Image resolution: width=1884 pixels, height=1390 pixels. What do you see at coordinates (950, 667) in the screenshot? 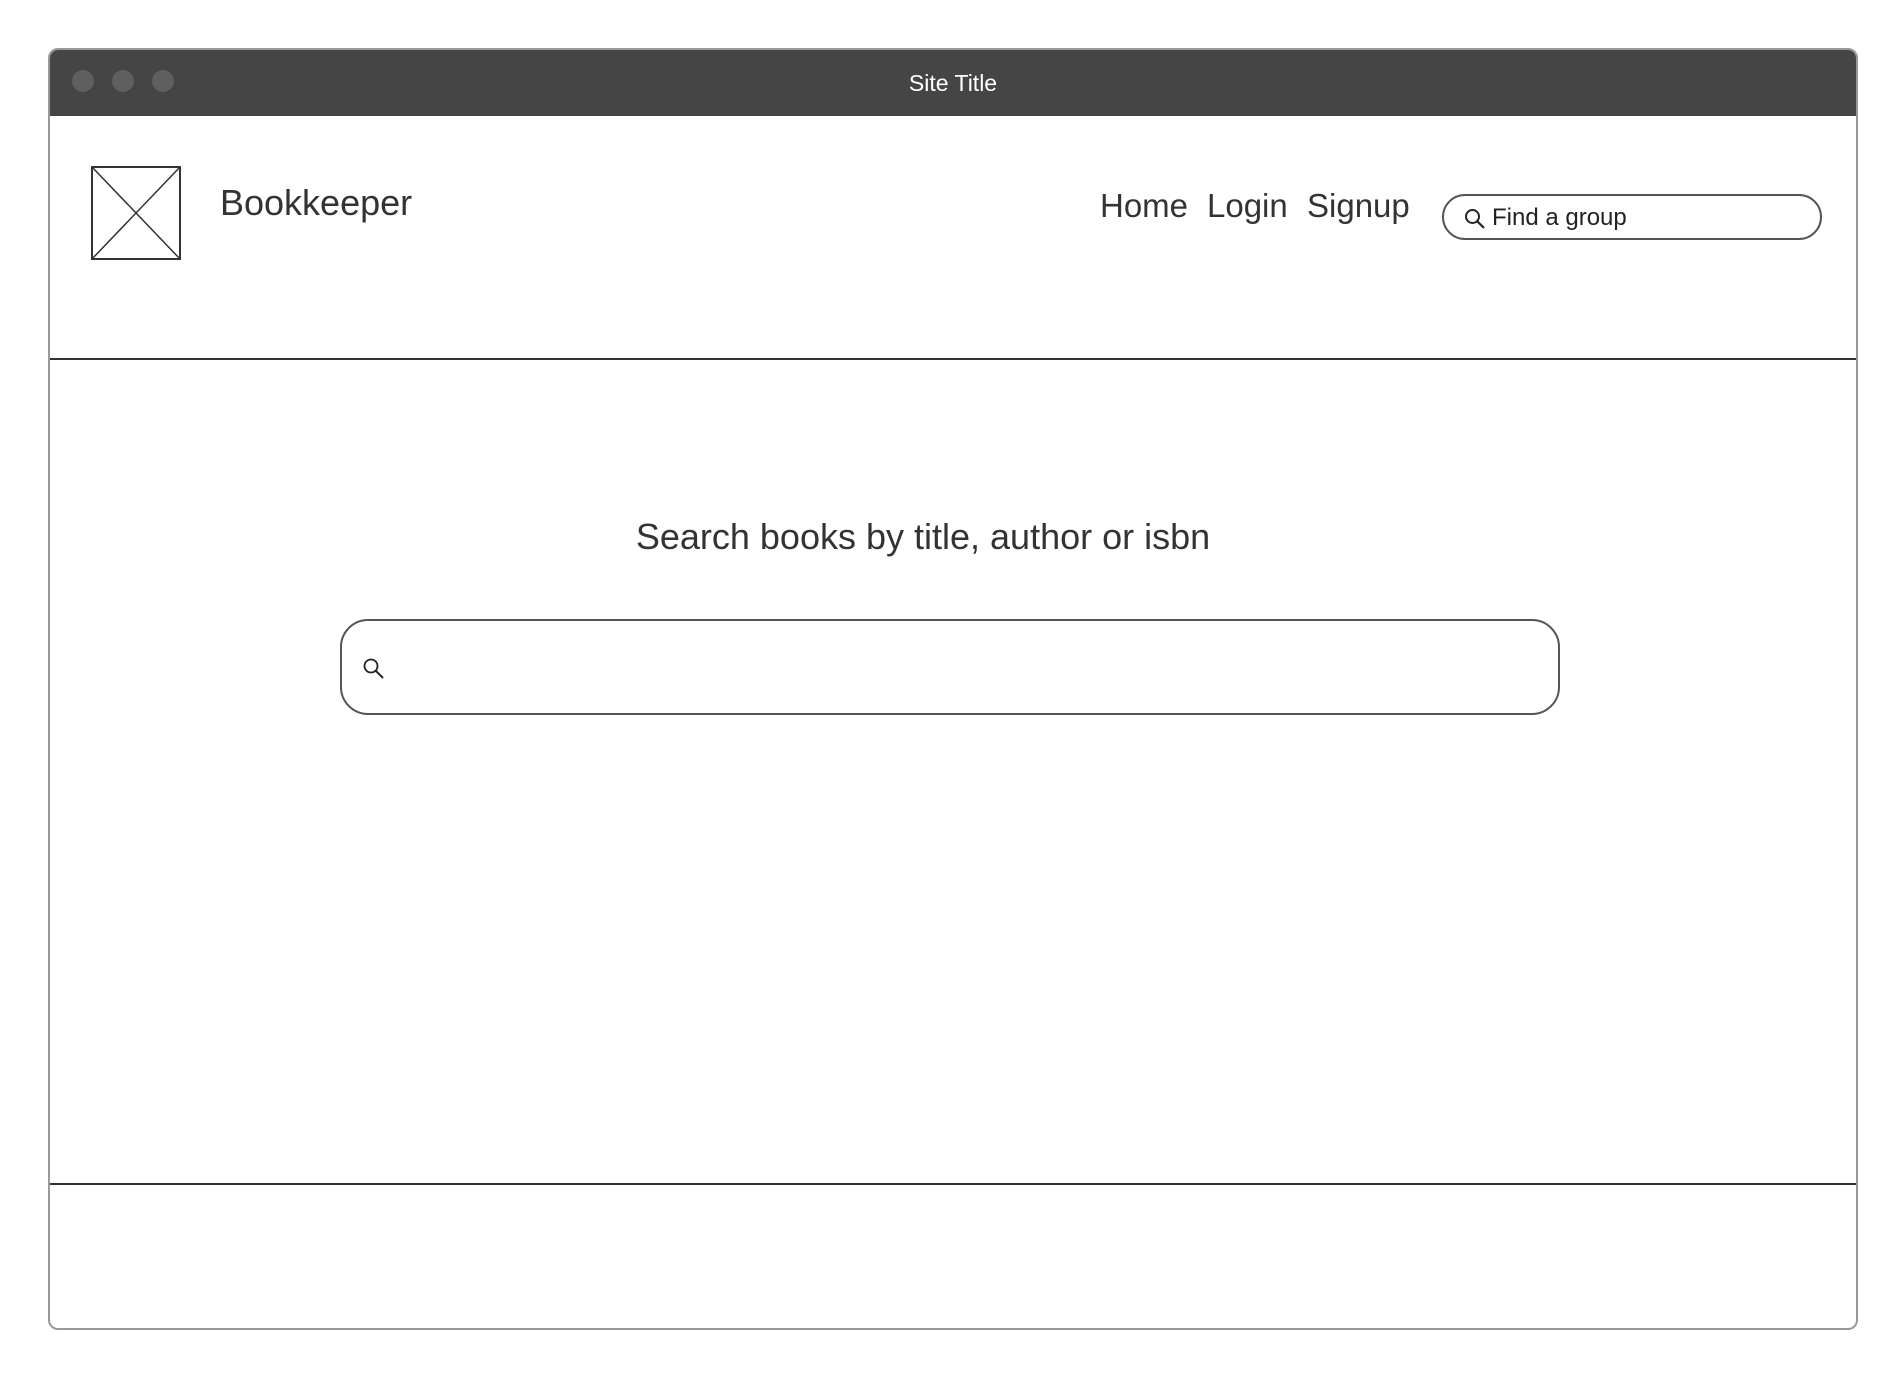
I see `book-search-input` at bounding box center [950, 667].